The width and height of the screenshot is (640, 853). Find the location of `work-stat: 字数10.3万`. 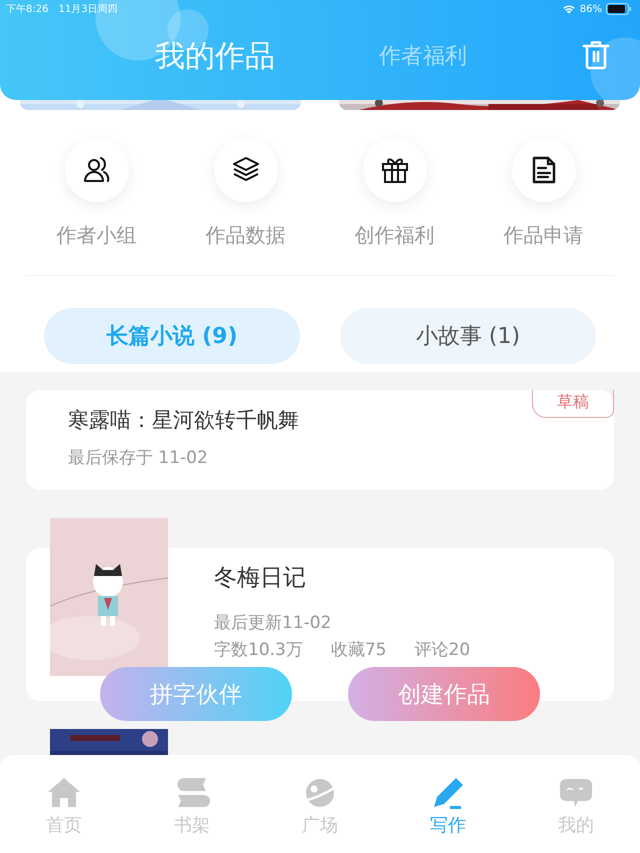

work-stat: 字数10.3万 is located at coordinates (258, 650).